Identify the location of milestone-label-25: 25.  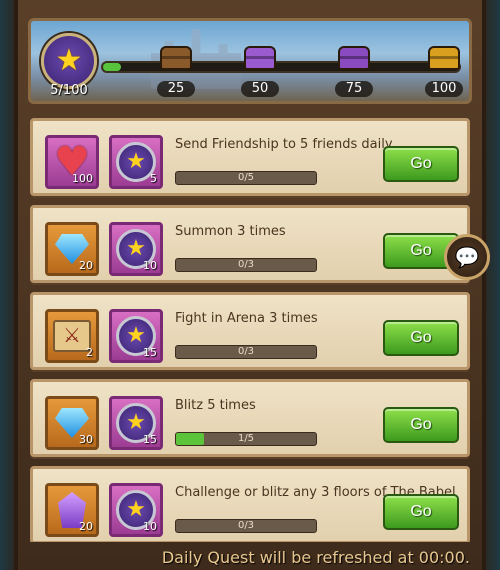
(176, 89).